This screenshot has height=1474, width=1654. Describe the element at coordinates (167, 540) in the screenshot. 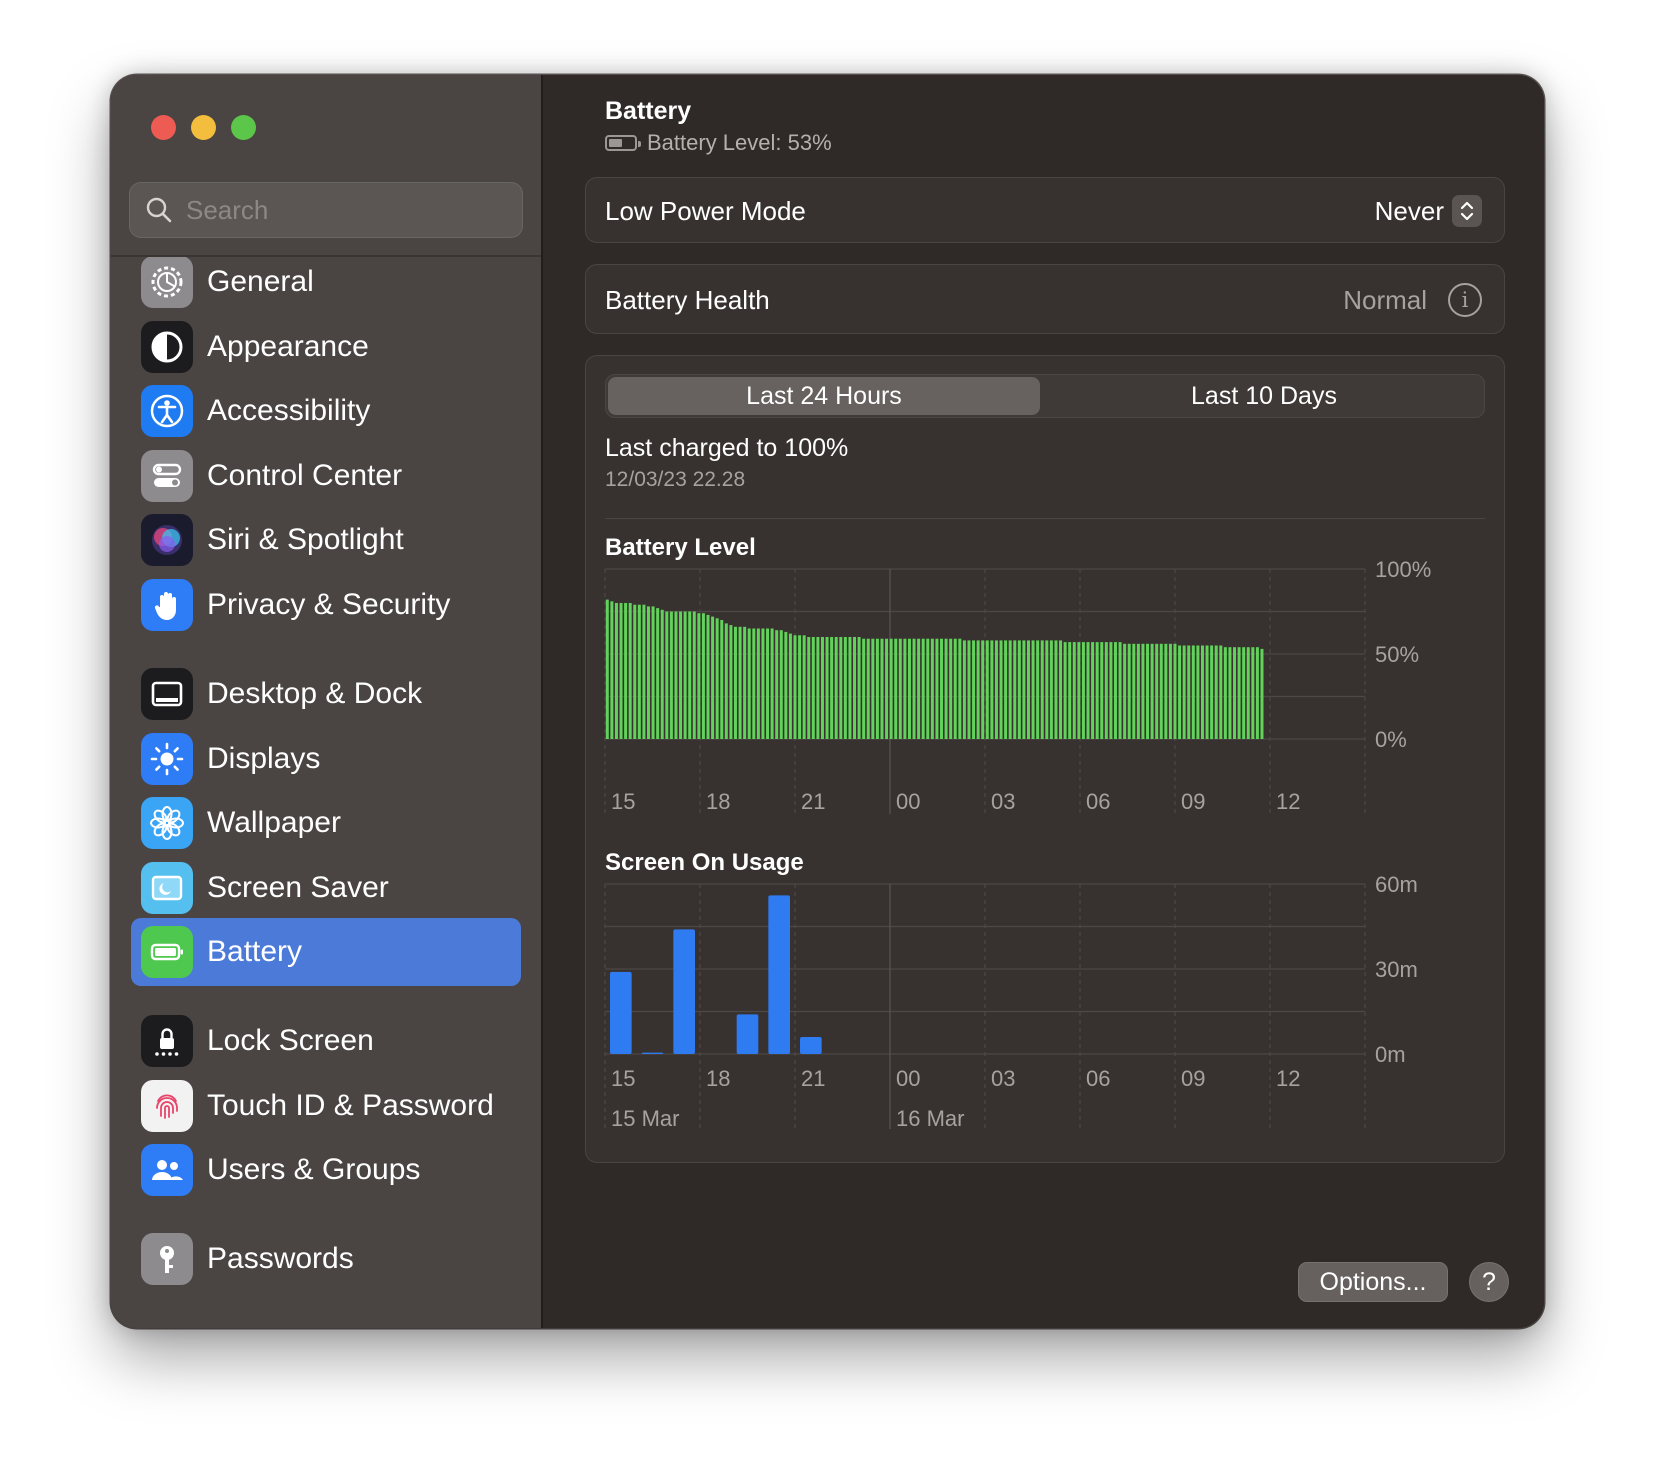

I see `siri-icon` at that location.